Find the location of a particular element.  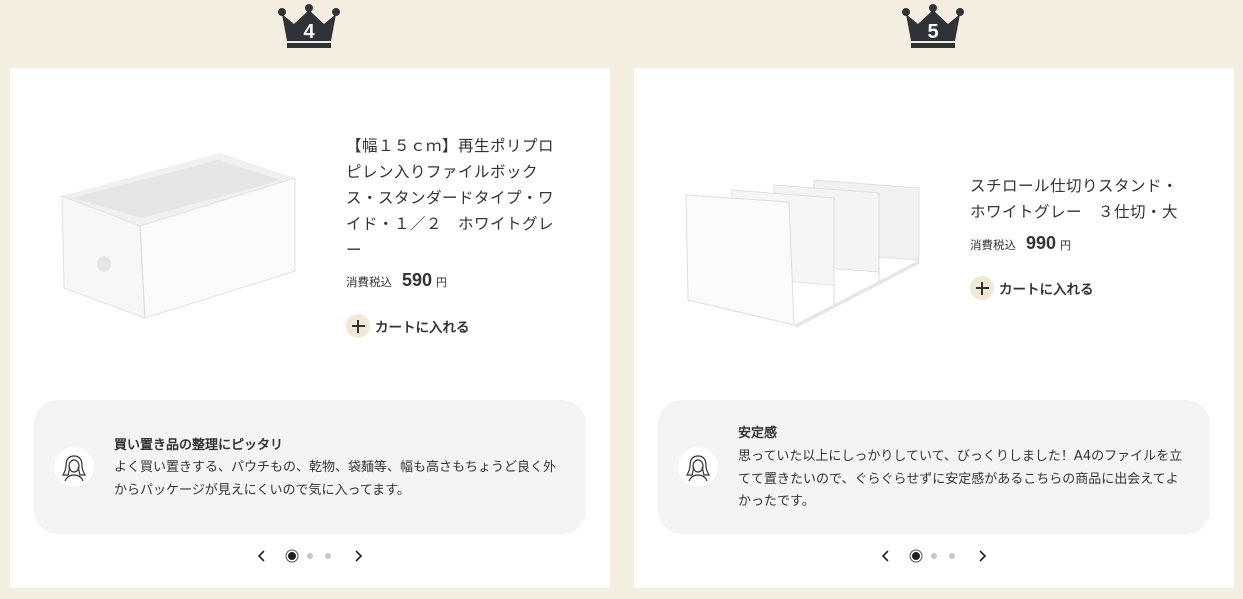

rank-badge-5: 5 is located at coordinates (933, 26).